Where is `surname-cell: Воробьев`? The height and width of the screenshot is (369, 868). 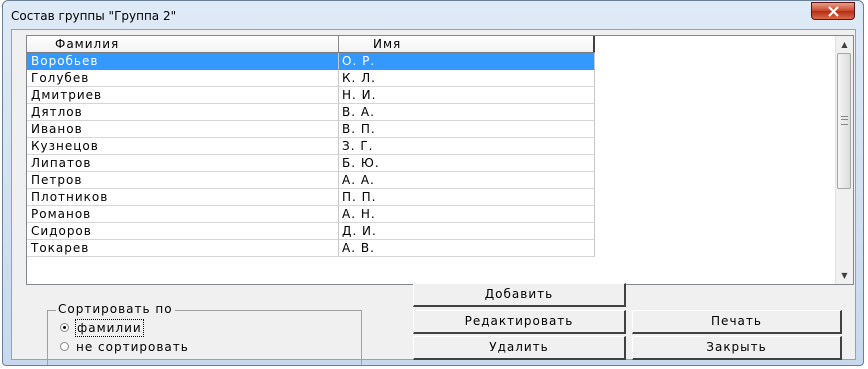 surname-cell: Воробьев is located at coordinates (183, 61).